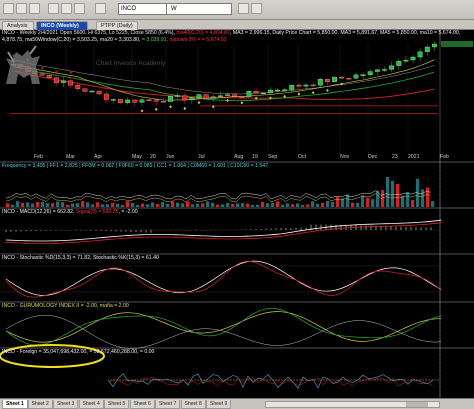 This screenshot has width=474, height=409. I want to click on analysis-icon, so click(8, 8).